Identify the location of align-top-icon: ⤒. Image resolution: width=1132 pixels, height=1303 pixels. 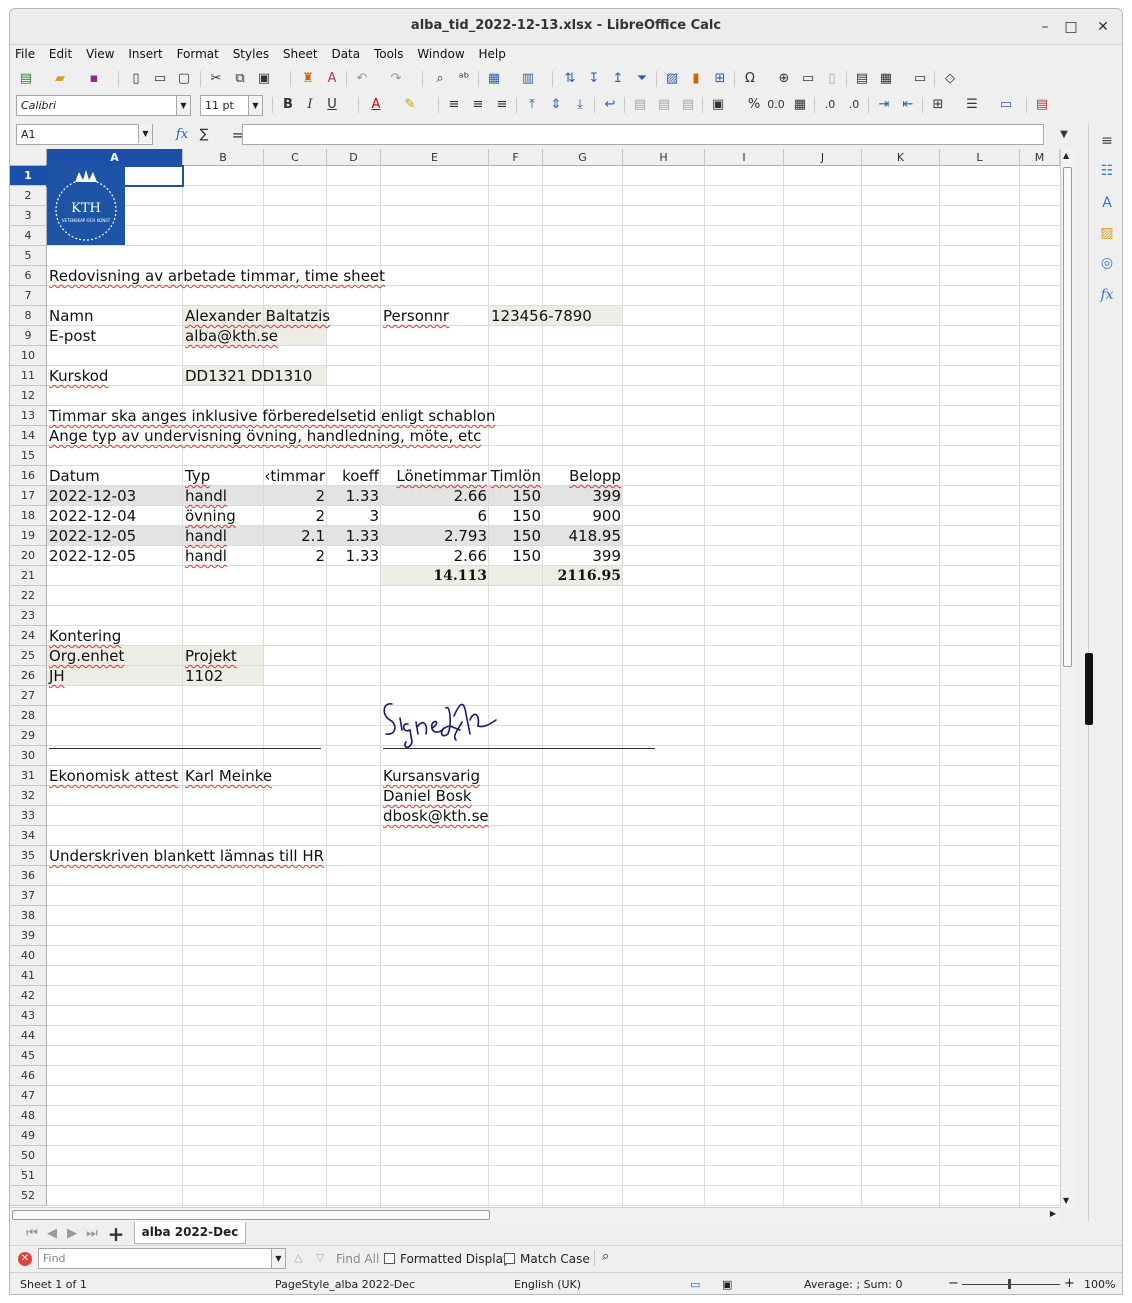
(532, 105).